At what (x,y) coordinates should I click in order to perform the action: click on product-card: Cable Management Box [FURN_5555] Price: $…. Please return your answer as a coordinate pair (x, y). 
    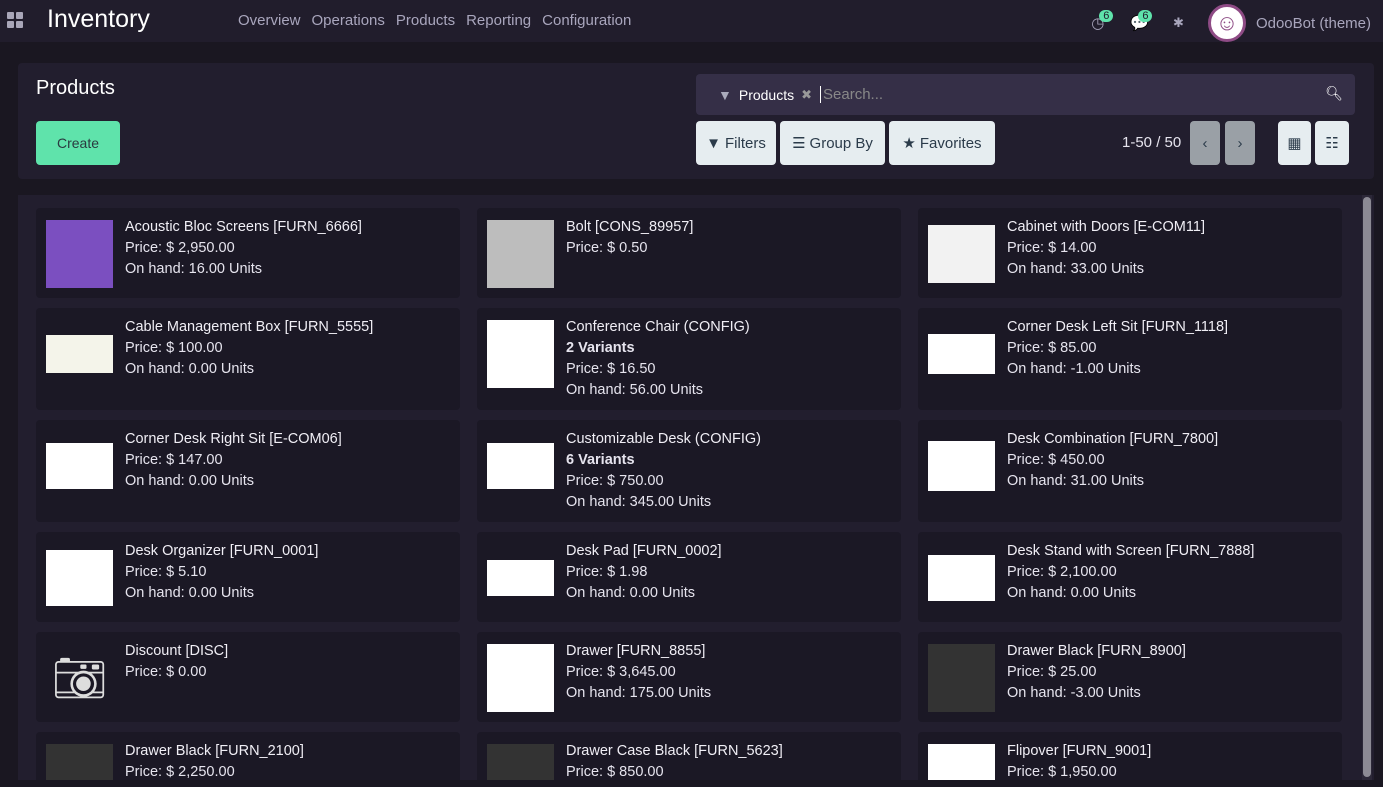
    Looking at the image, I should click on (248, 359).